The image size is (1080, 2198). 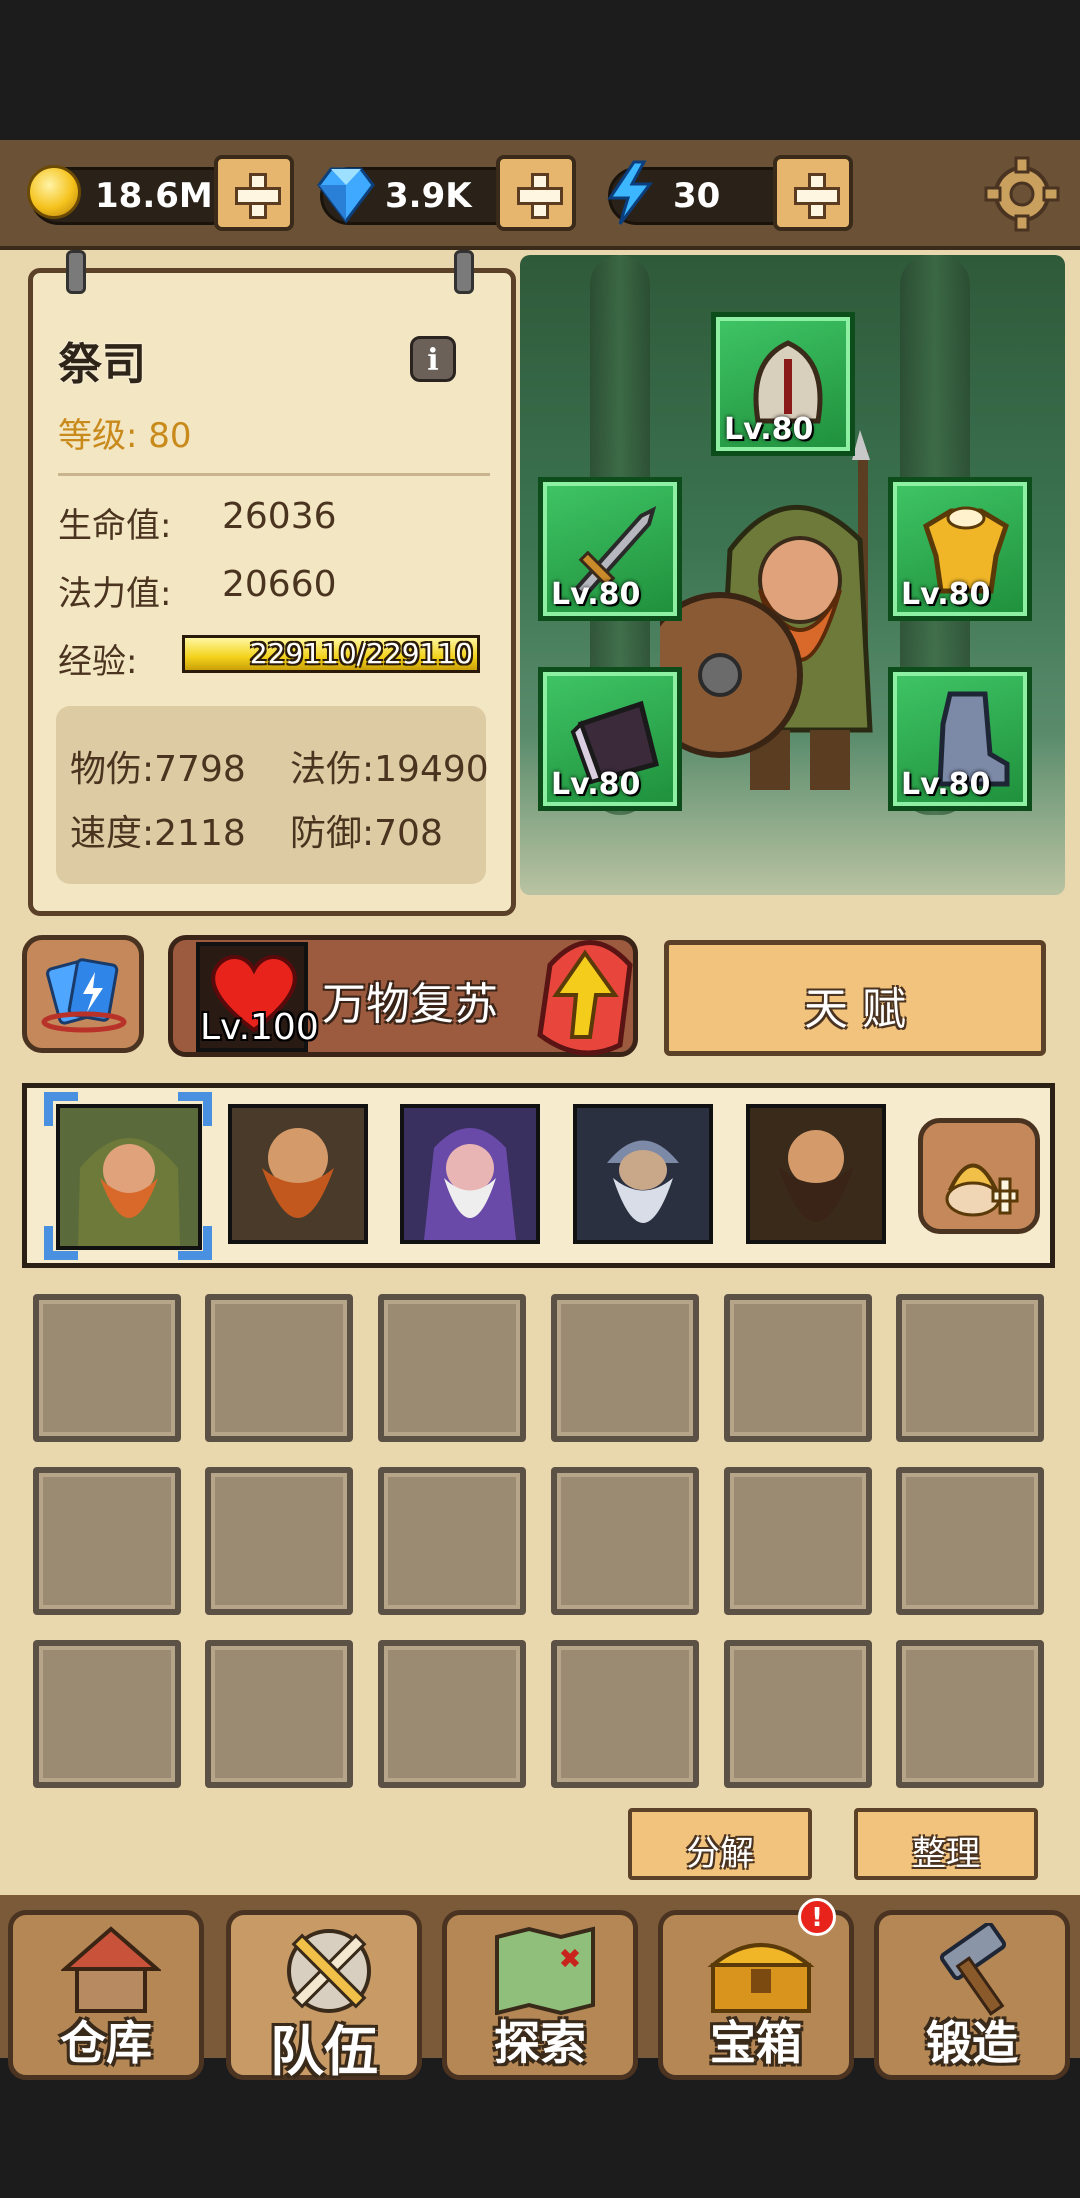 I want to click on hero-slot-warrior, so click(x=298, y=1174).